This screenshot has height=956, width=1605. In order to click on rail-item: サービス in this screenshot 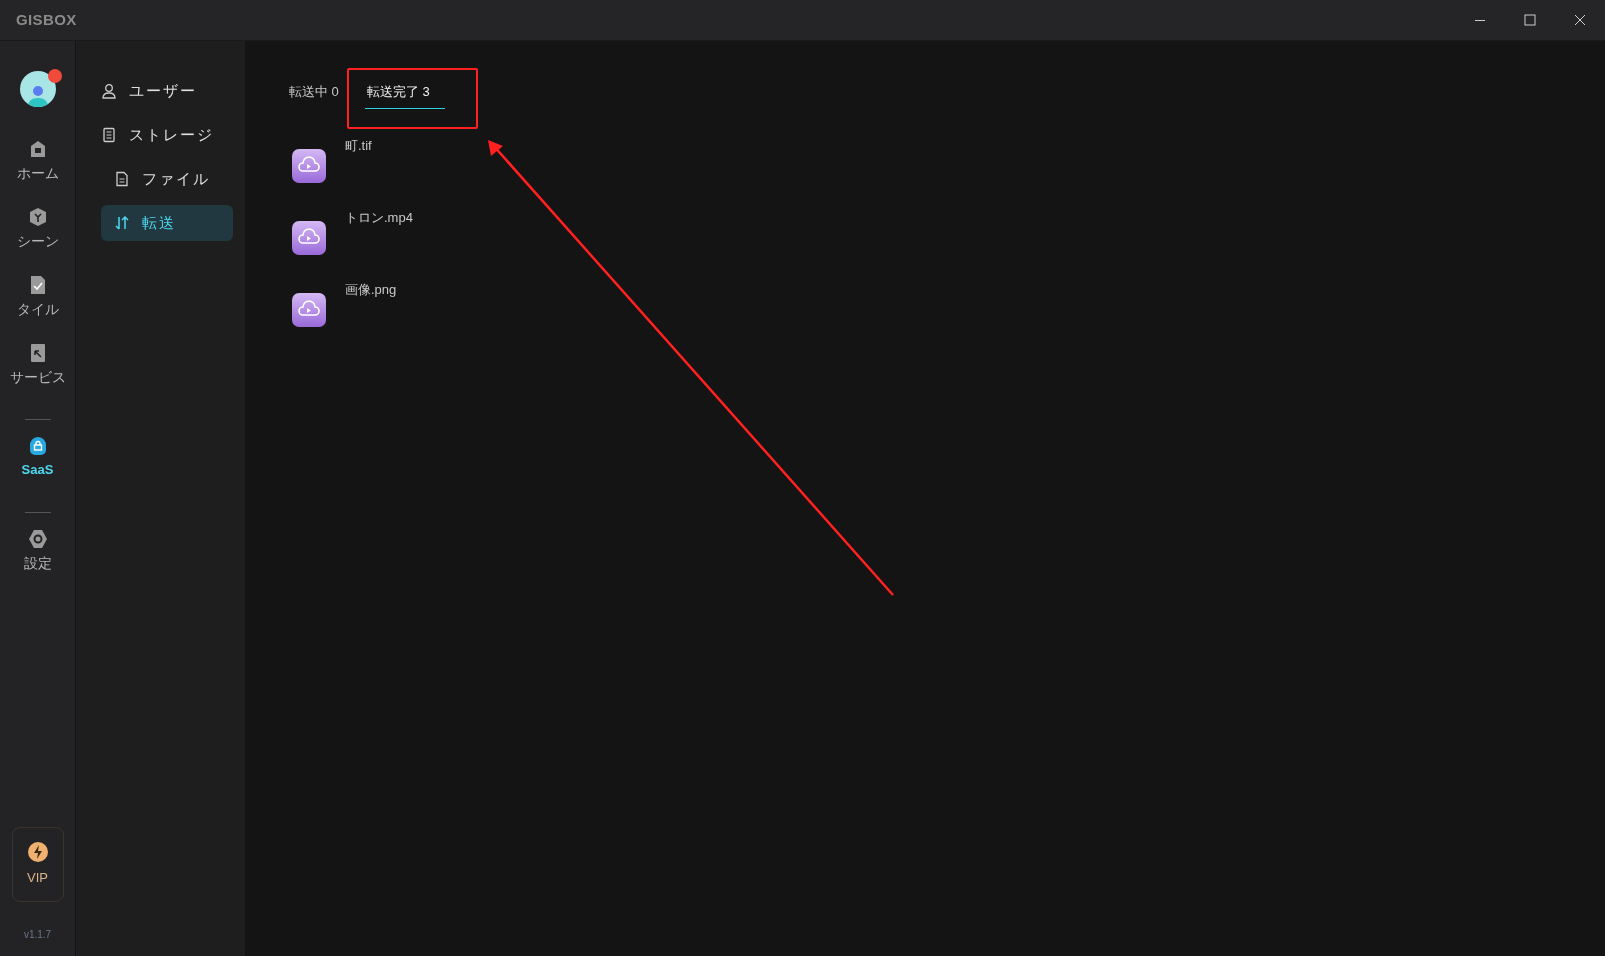, I will do `click(37, 373)`.